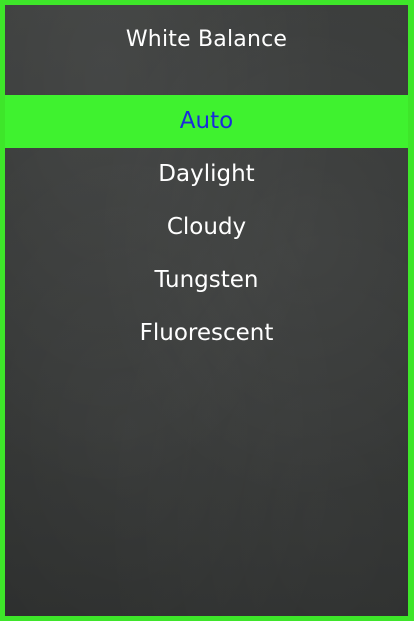 The image size is (414, 621). I want to click on menu-item-auto: Auto, so click(206, 121).